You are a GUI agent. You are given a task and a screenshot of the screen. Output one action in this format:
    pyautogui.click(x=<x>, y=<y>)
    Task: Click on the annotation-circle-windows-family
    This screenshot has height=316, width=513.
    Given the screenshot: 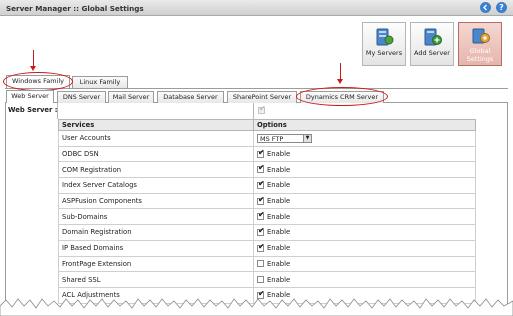 What is the action you would take?
    pyautogui.click(x=38, y=81)
    